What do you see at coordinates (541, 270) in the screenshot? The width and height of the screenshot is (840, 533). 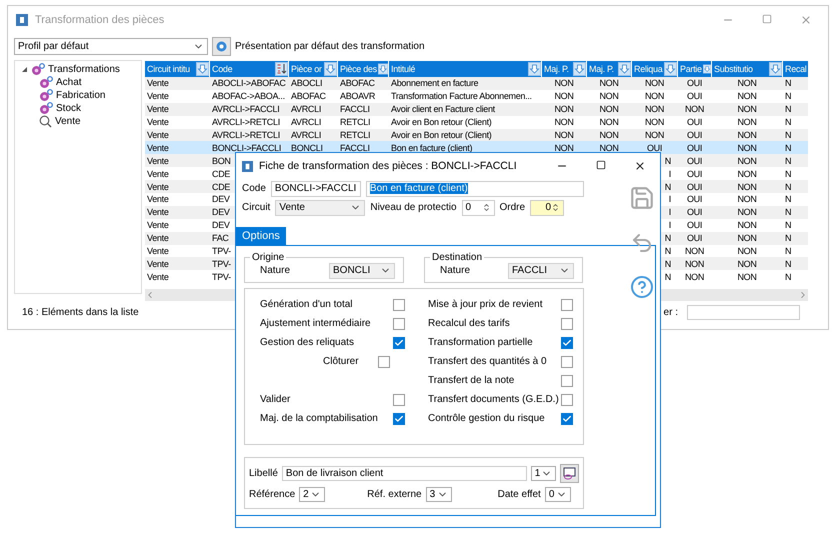 I see `nature-select: FACCLI` at bounding box center [541, 270].